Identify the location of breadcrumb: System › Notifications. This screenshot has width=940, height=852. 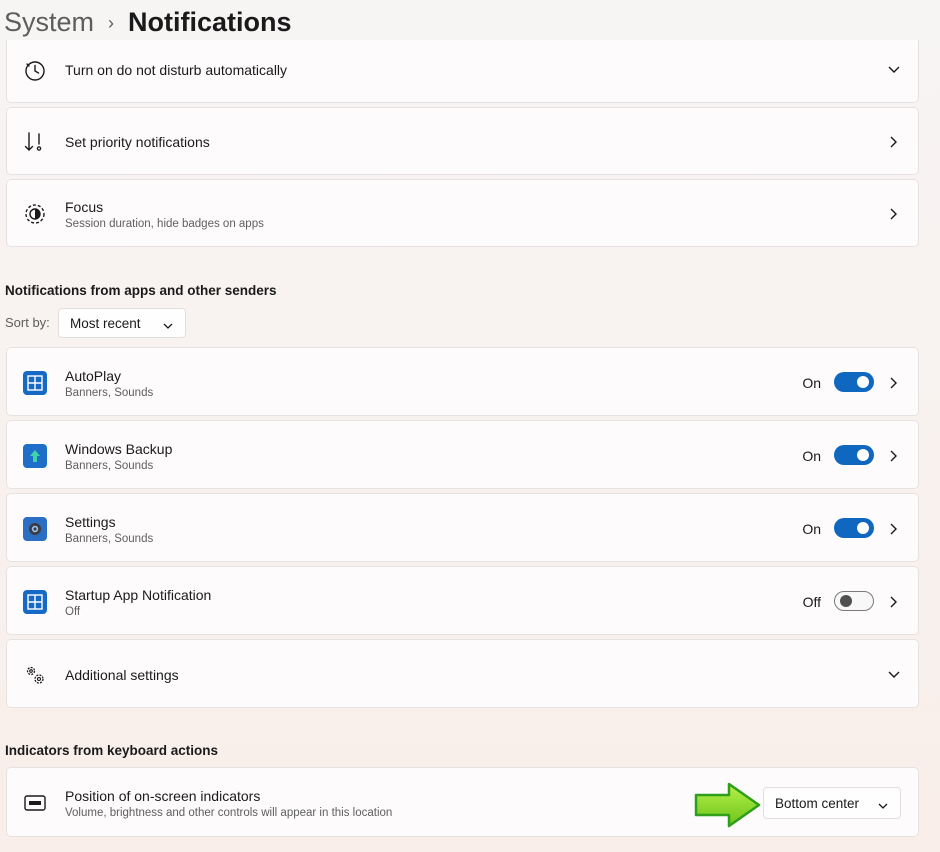
(148, 22).